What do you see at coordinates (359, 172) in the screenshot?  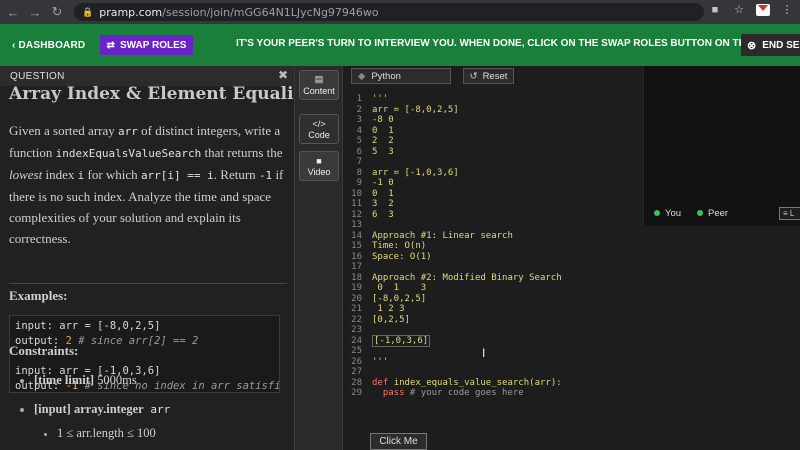 I see `line-number: 8` at bounding box center [359, 172].